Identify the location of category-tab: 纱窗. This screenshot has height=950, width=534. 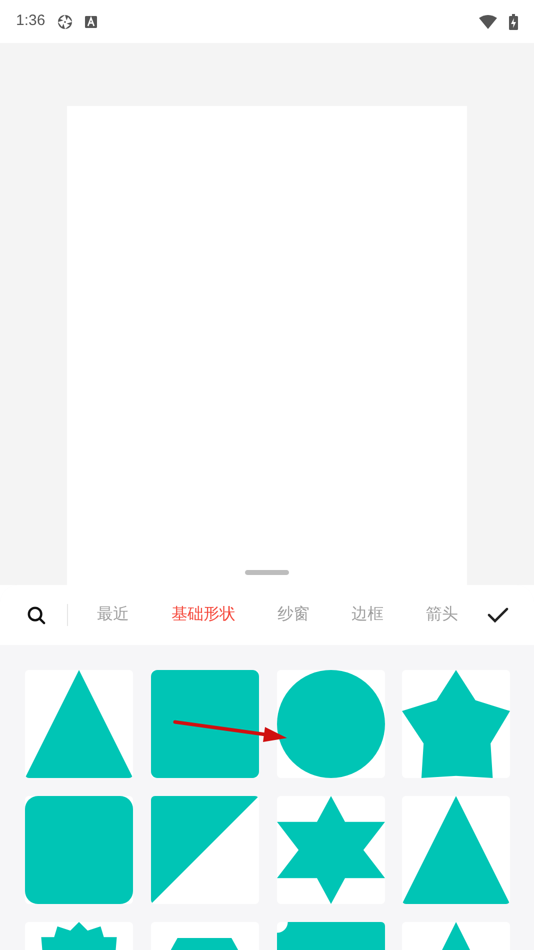
(293, 615).